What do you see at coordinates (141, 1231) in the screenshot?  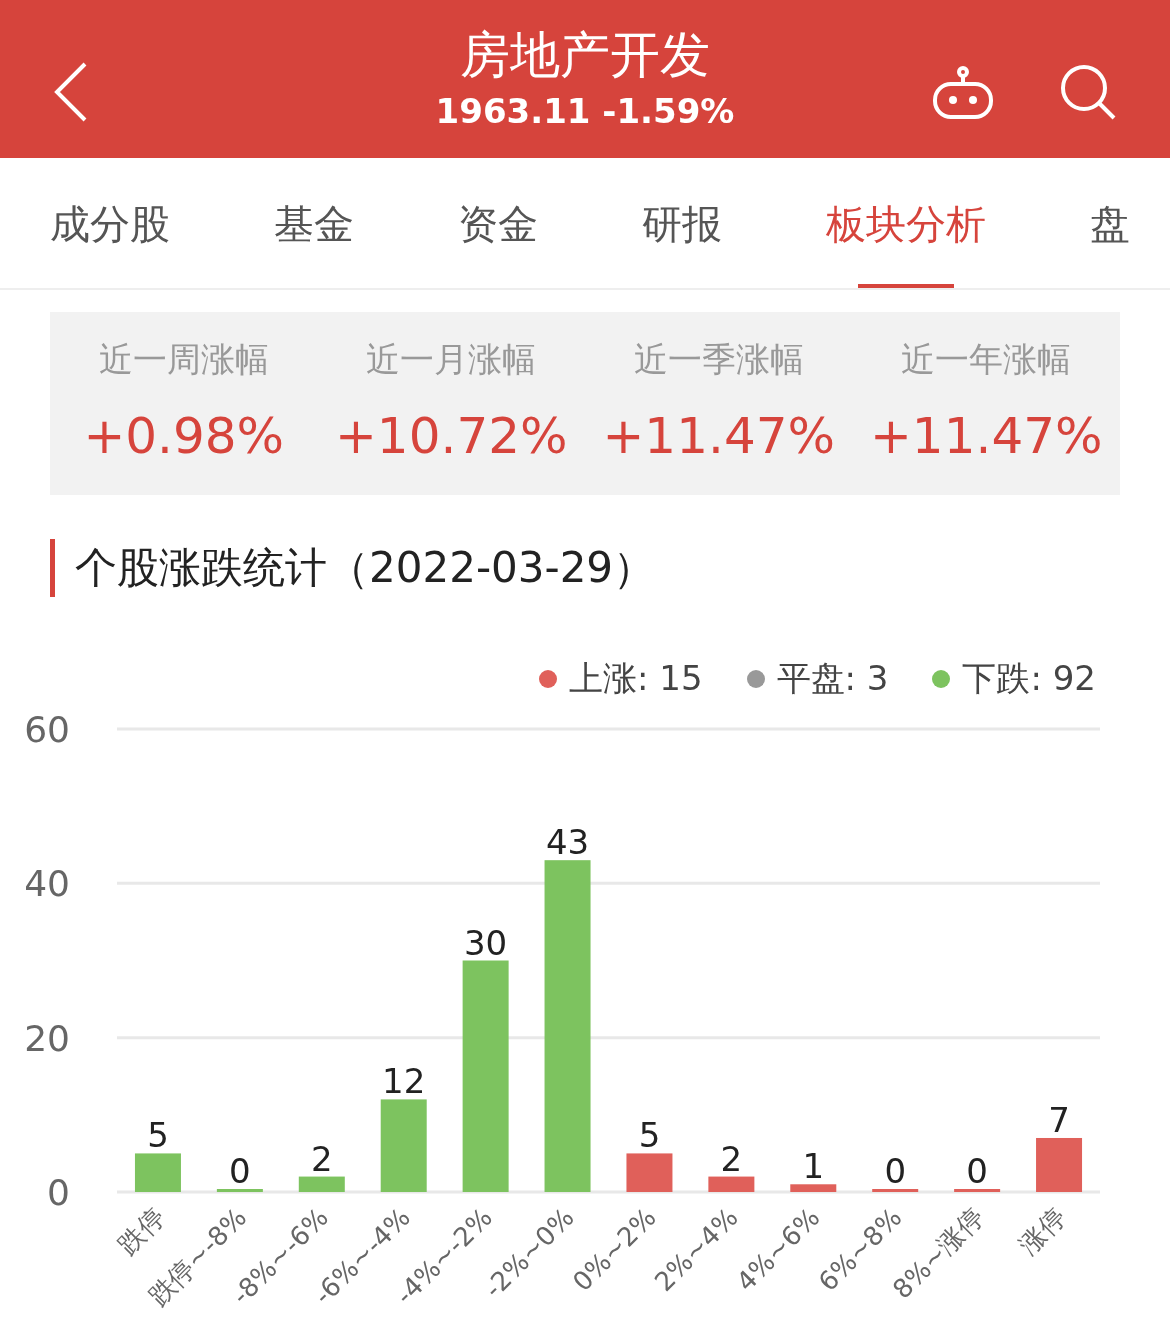 I see `x-tick-label: 跌停` at bounding box center [141, 1231].